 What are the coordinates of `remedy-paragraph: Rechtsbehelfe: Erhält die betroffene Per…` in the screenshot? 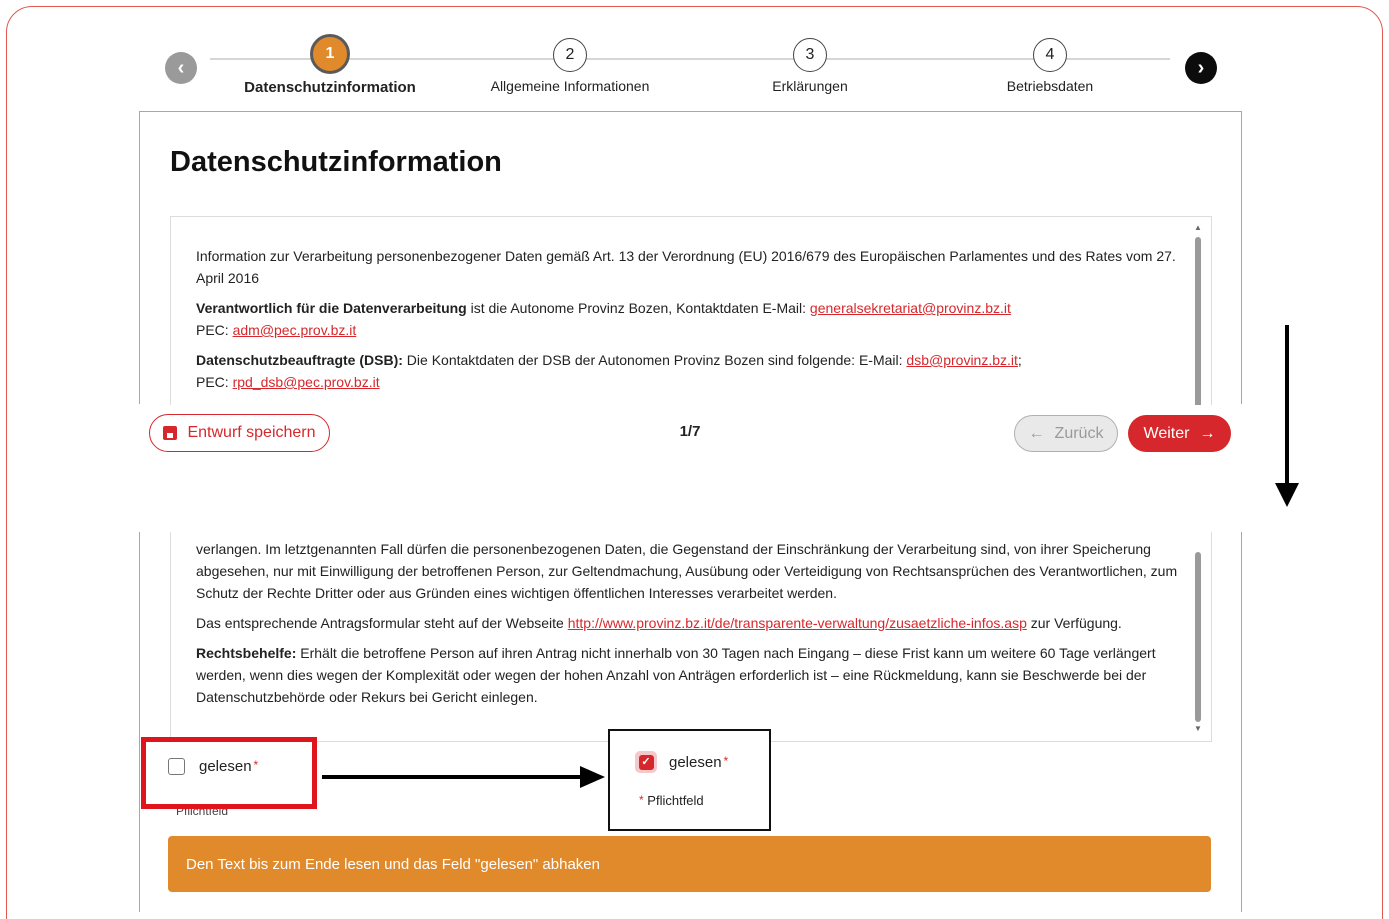 It's located at (688, 675).